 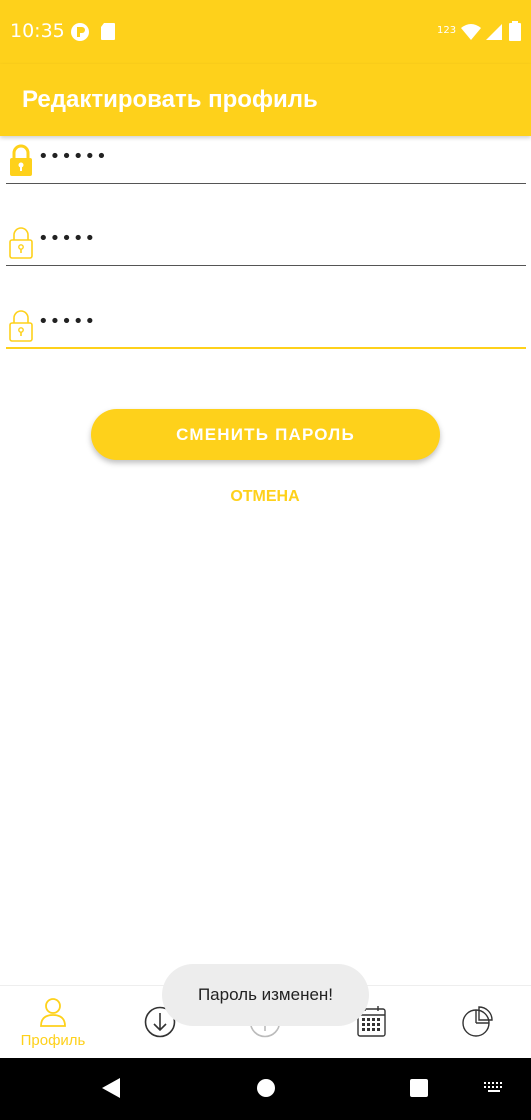 What do you see at coordinates (494, 32) in the screenshot?
I see `signal-icon` at bounding box center [494, 32].